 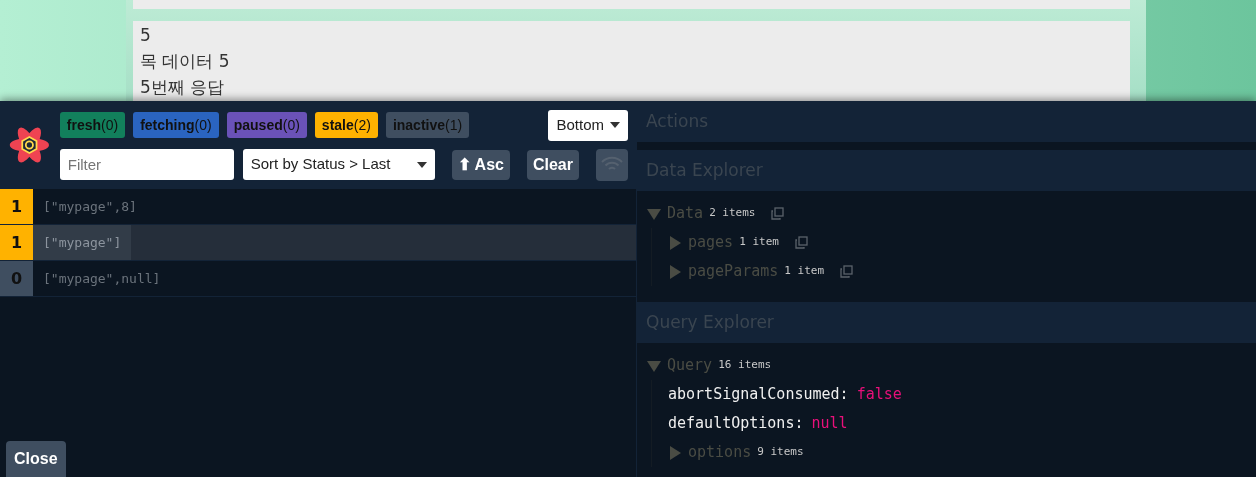 I want to click on card-text: 5번째 응답, so click(x=183, y=87).